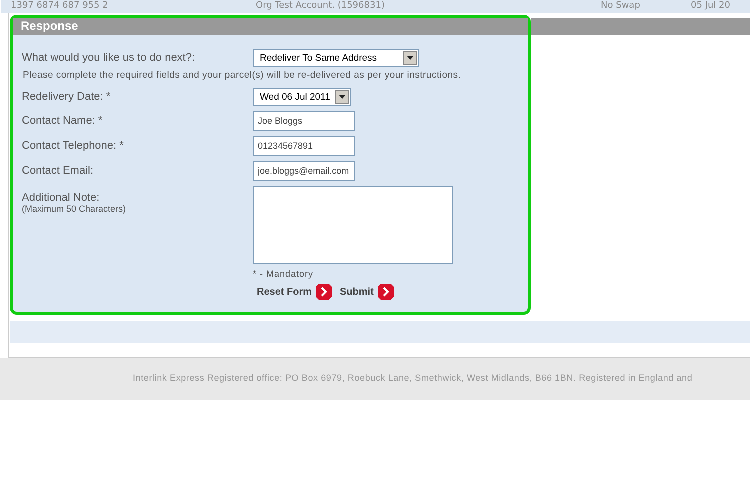 Image resolution: width=750 pixels, height=500 pixels. What do you see at coordinates (75, 209) in the screenshot?
I see `field-hint: (Maximum 50 Characters)` at bounding box center [75, 209].